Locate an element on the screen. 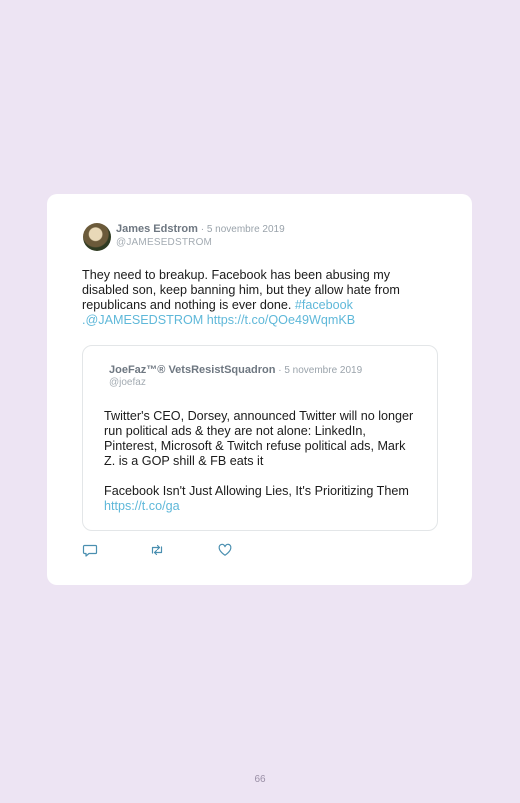 Image resolution: width=520 pixels, height=803 pixels. heart-icon is located at coordinates (225, 550).